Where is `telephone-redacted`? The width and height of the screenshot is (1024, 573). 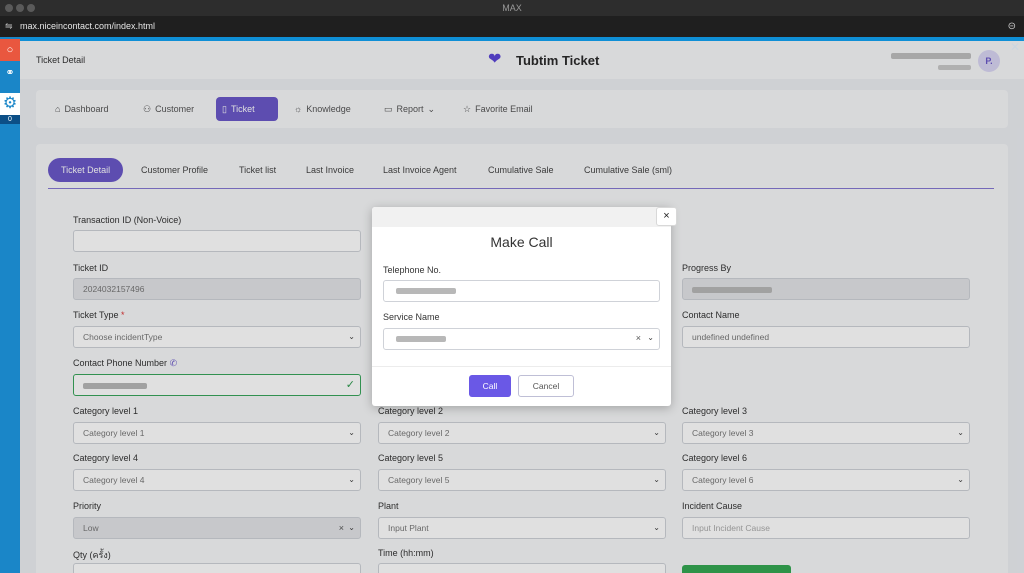 telephone-redacted is located at coordinates (426, 291).